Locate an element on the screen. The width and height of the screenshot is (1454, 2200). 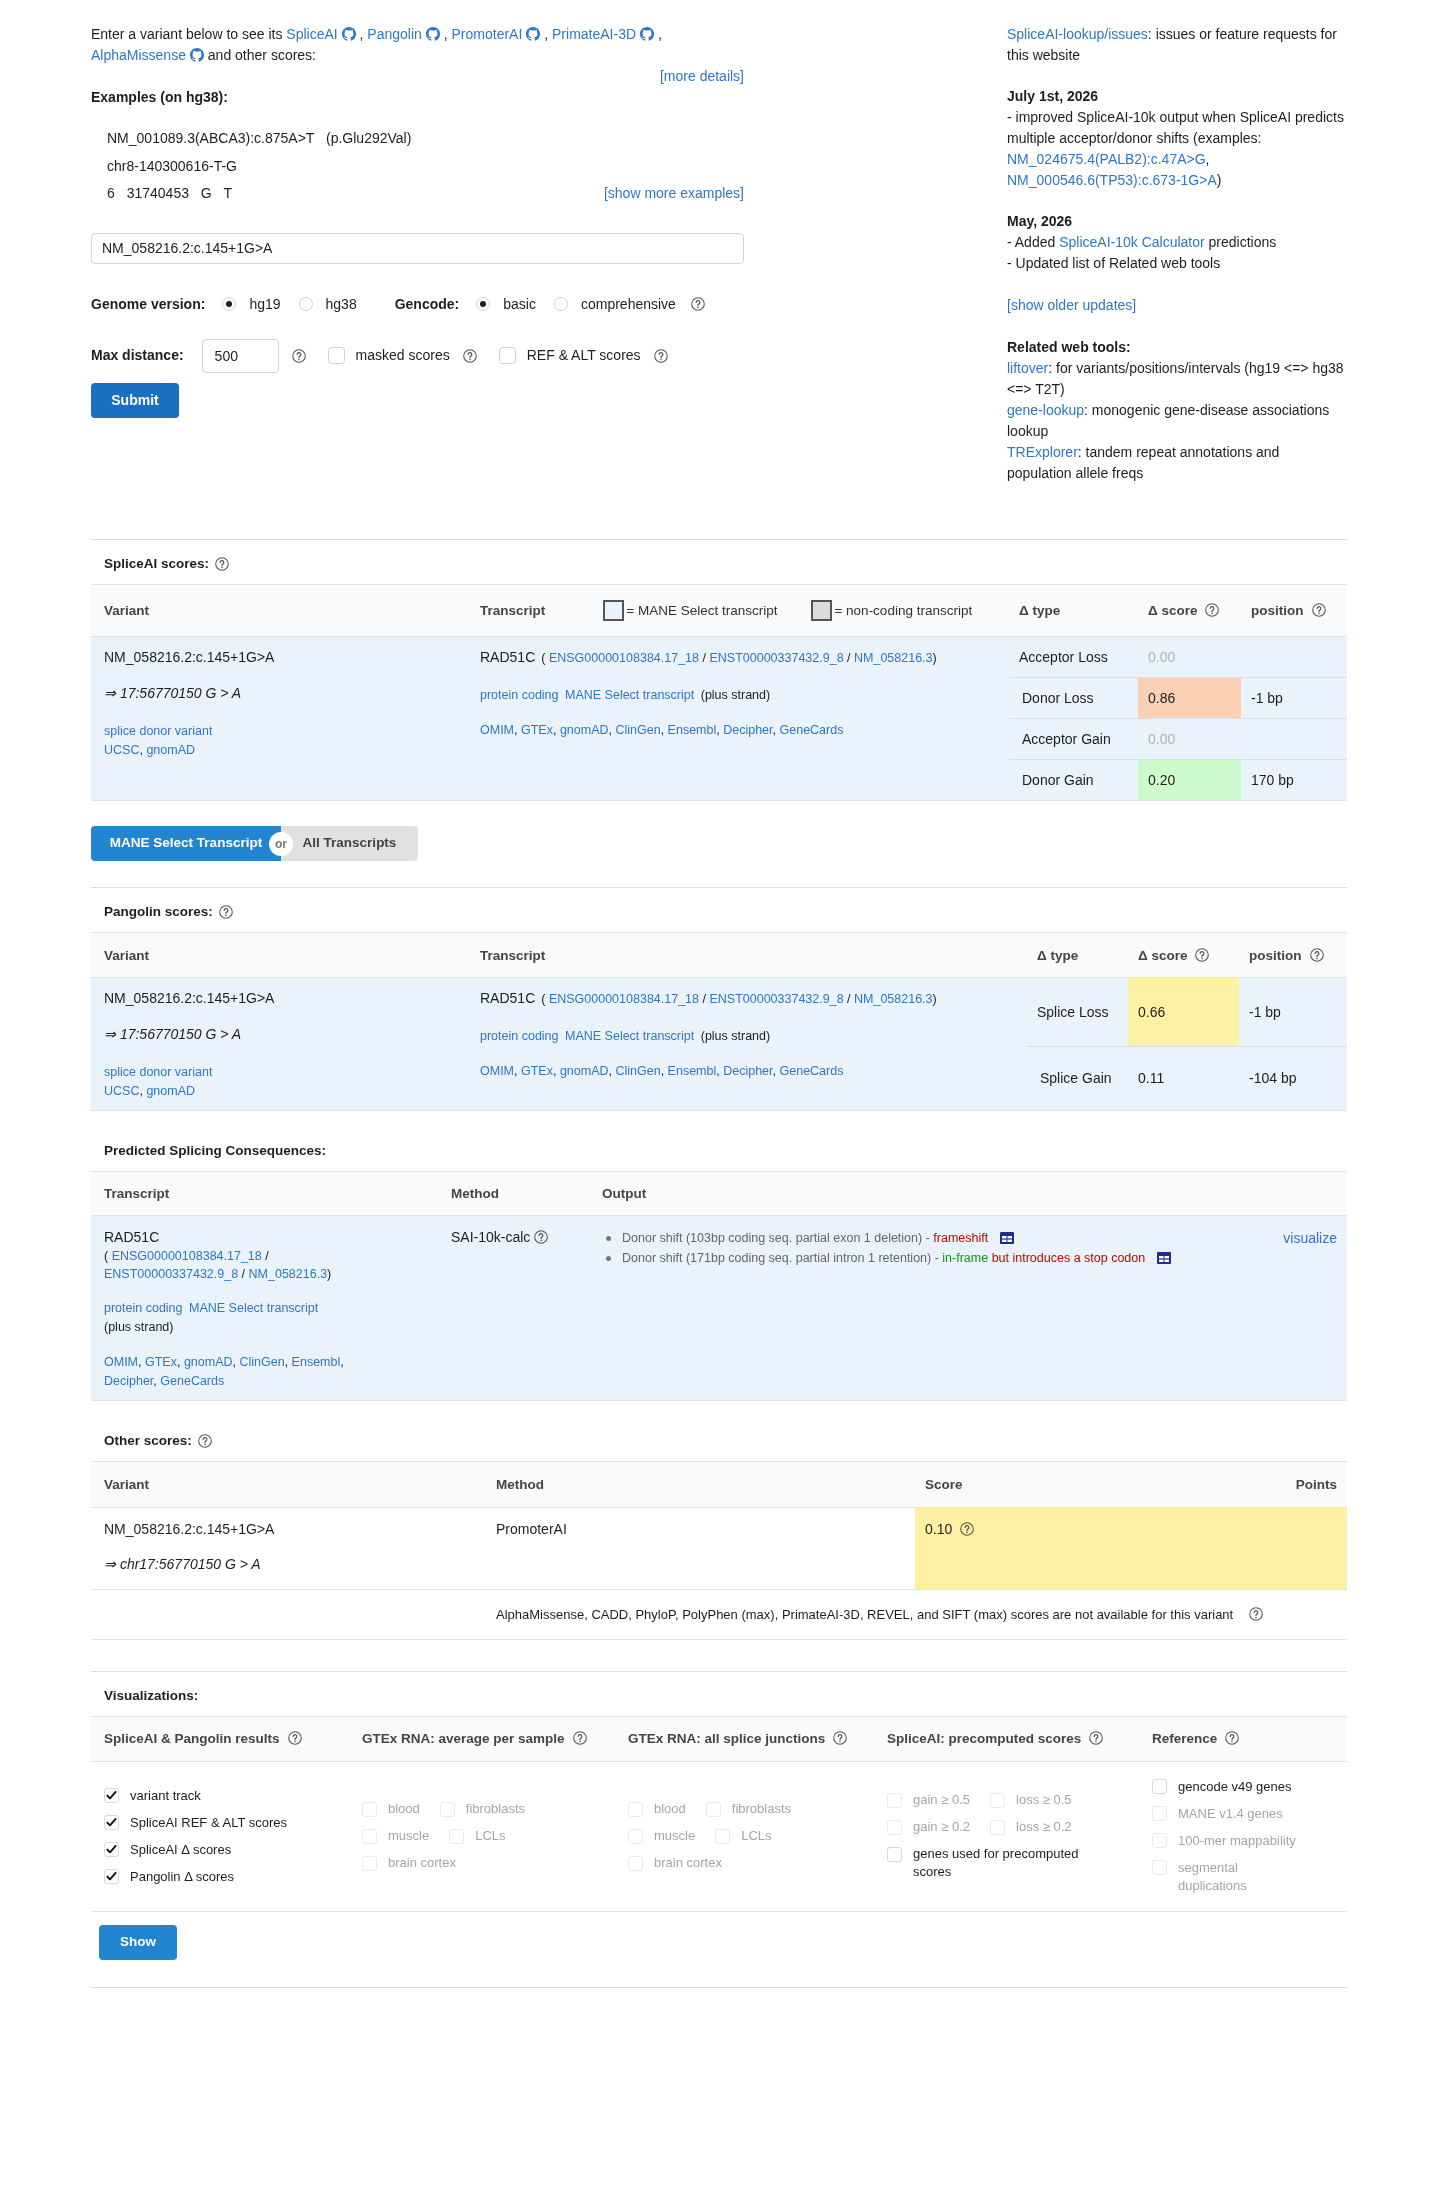
availability-note: AlphaMissense, CADD, PhyloP, PolyPhen (max), PrimateAI-3D, REVEL, and SIFT (max) scores are not available for this variant is located at coordinates (865, 1614).